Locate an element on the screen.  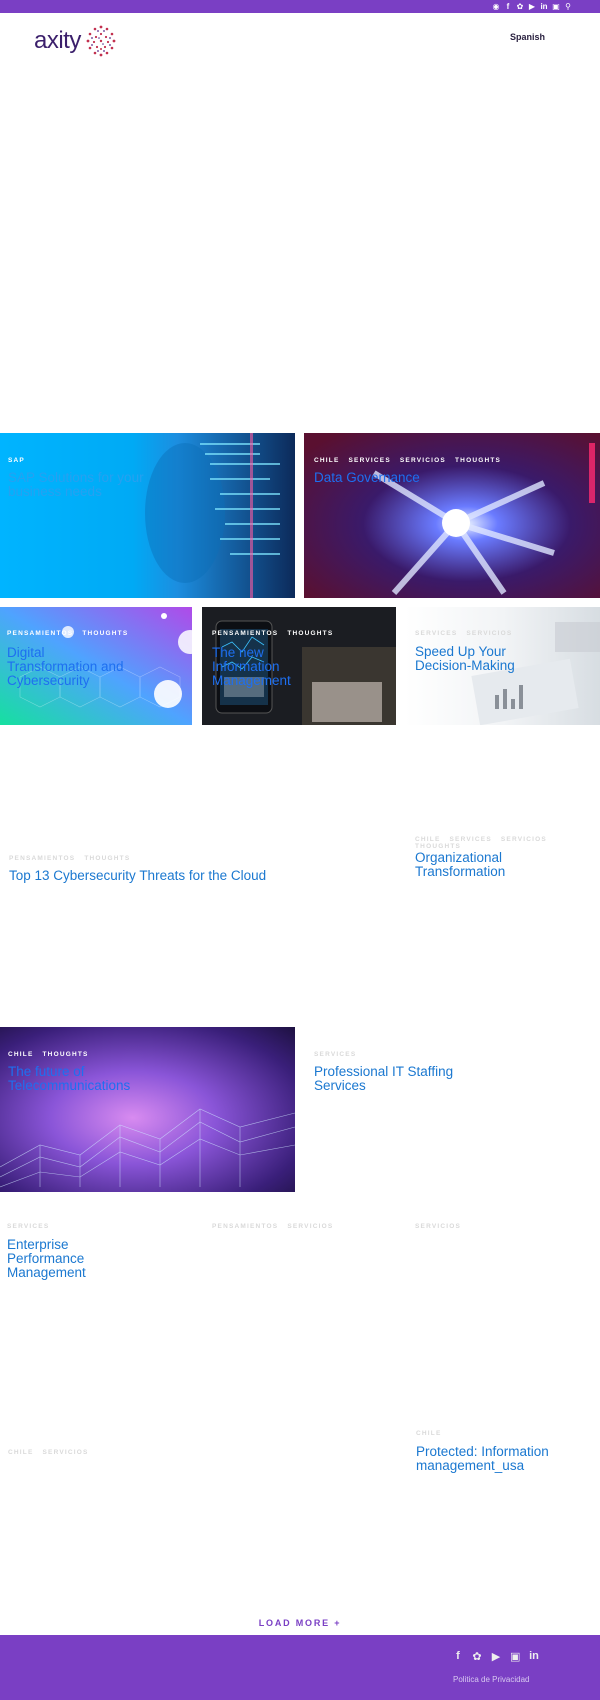
load-more-button: LOAD MORE + is located at coordinates (300, 1623).